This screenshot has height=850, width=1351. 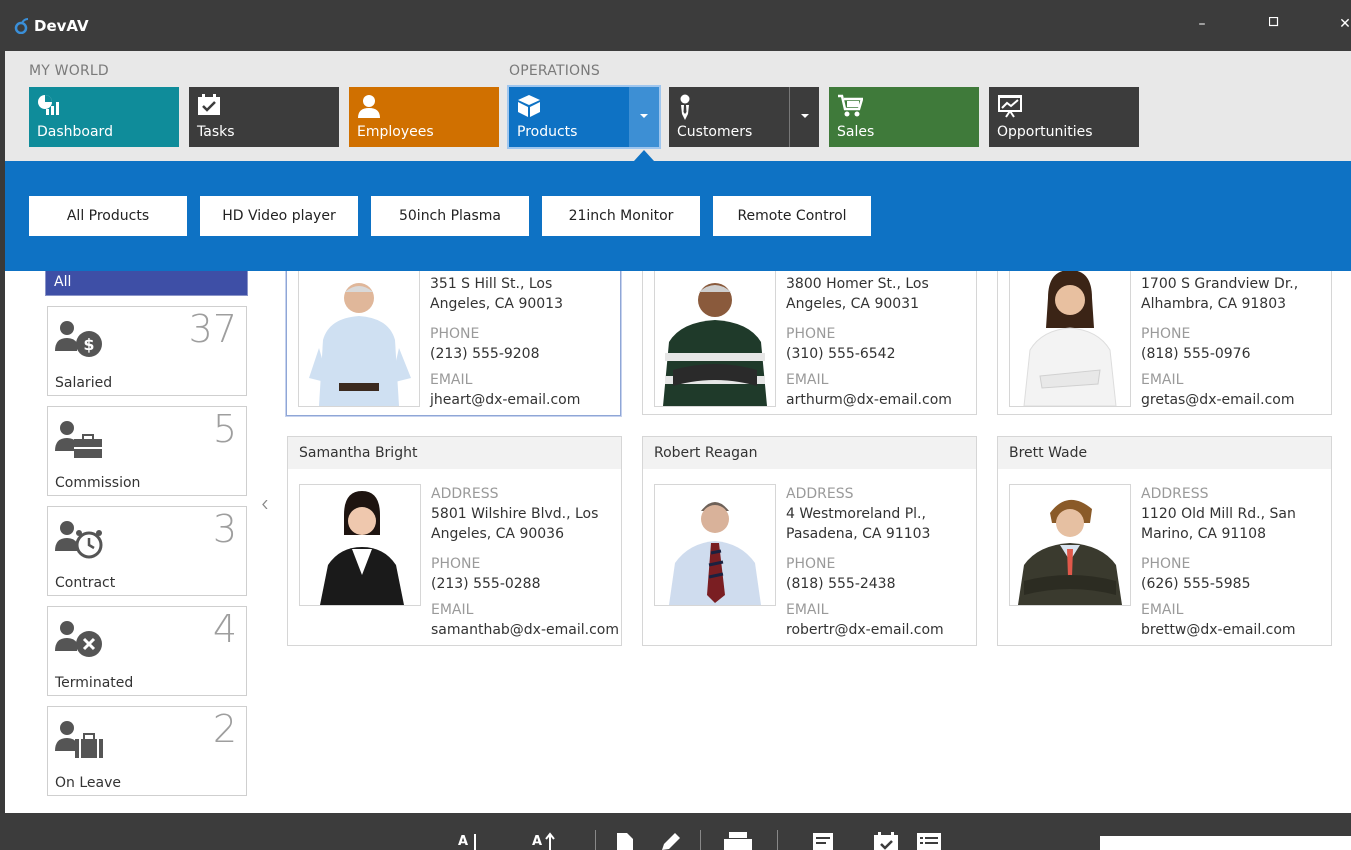 What do you see at coordinates (1064, 117) in the screenshot?
I see `tile-opportunities: Opportunities` at bounding box center [1064, 117].